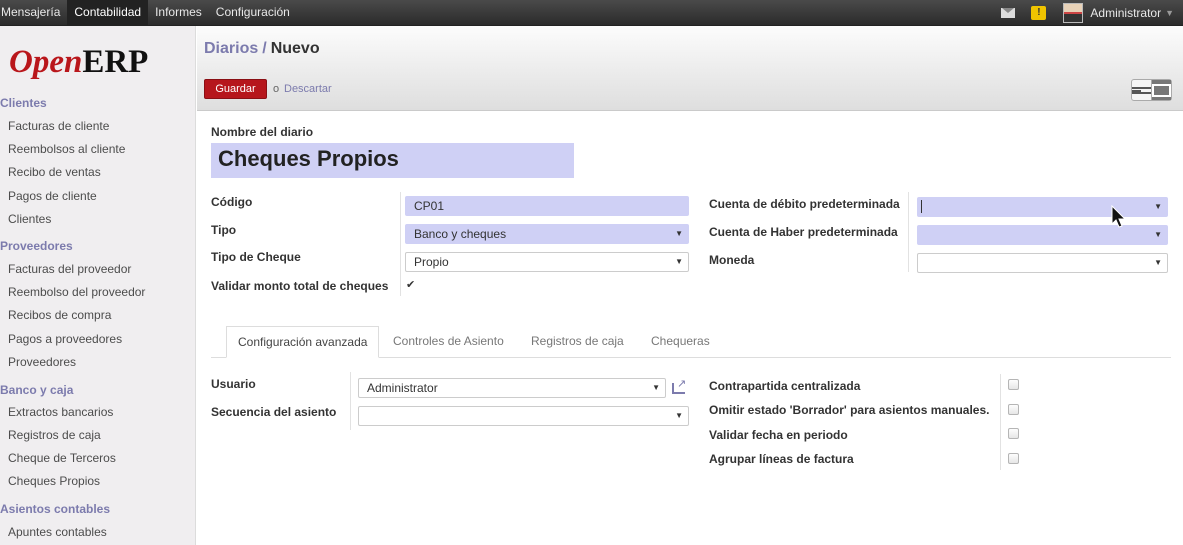 The height and width of the screenshot is (545, 1183). I want to click on sidebar-item-cheque-terceros: Cheque de Terceros, so click(62, 458).